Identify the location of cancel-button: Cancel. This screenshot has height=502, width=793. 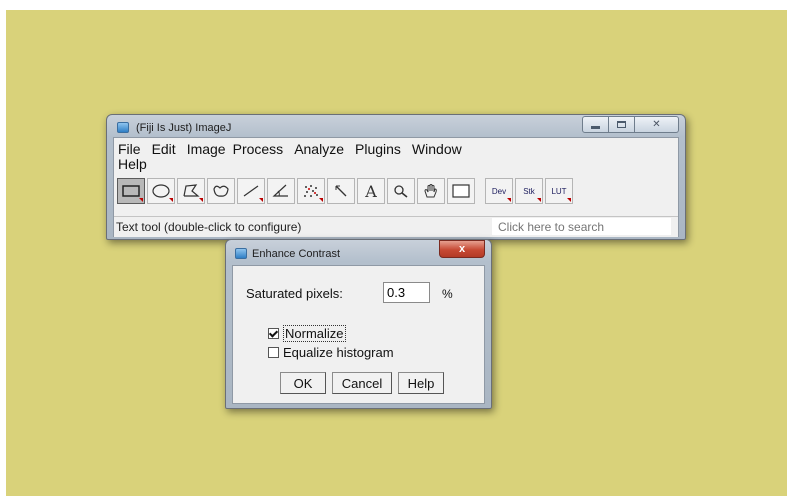
(362, 383).